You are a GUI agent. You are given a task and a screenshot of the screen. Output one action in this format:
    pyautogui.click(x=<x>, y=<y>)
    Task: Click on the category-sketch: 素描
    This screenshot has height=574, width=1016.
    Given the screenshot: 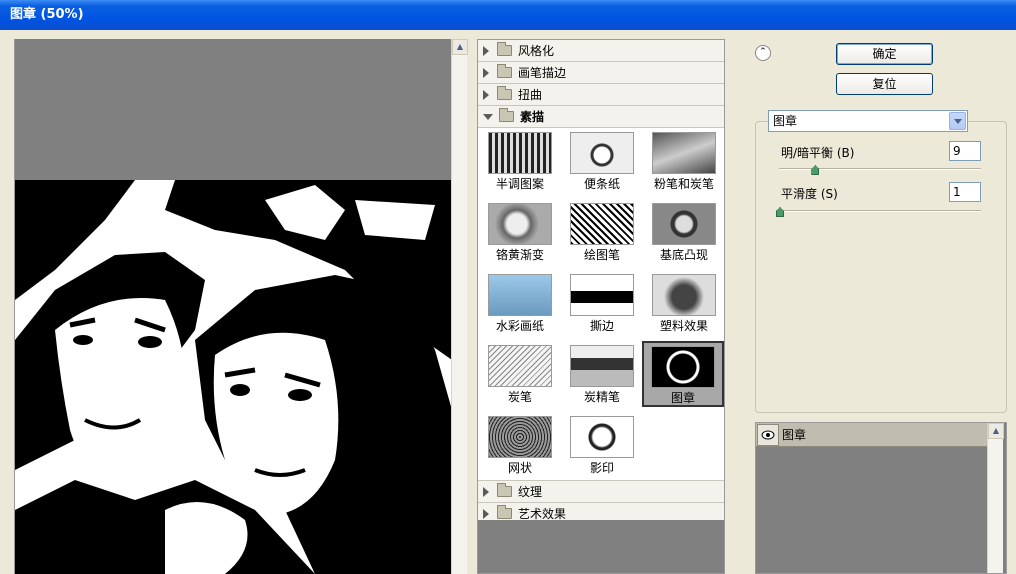 What is the action you would take?
    pyautogui.click(x=601, y=117)
    